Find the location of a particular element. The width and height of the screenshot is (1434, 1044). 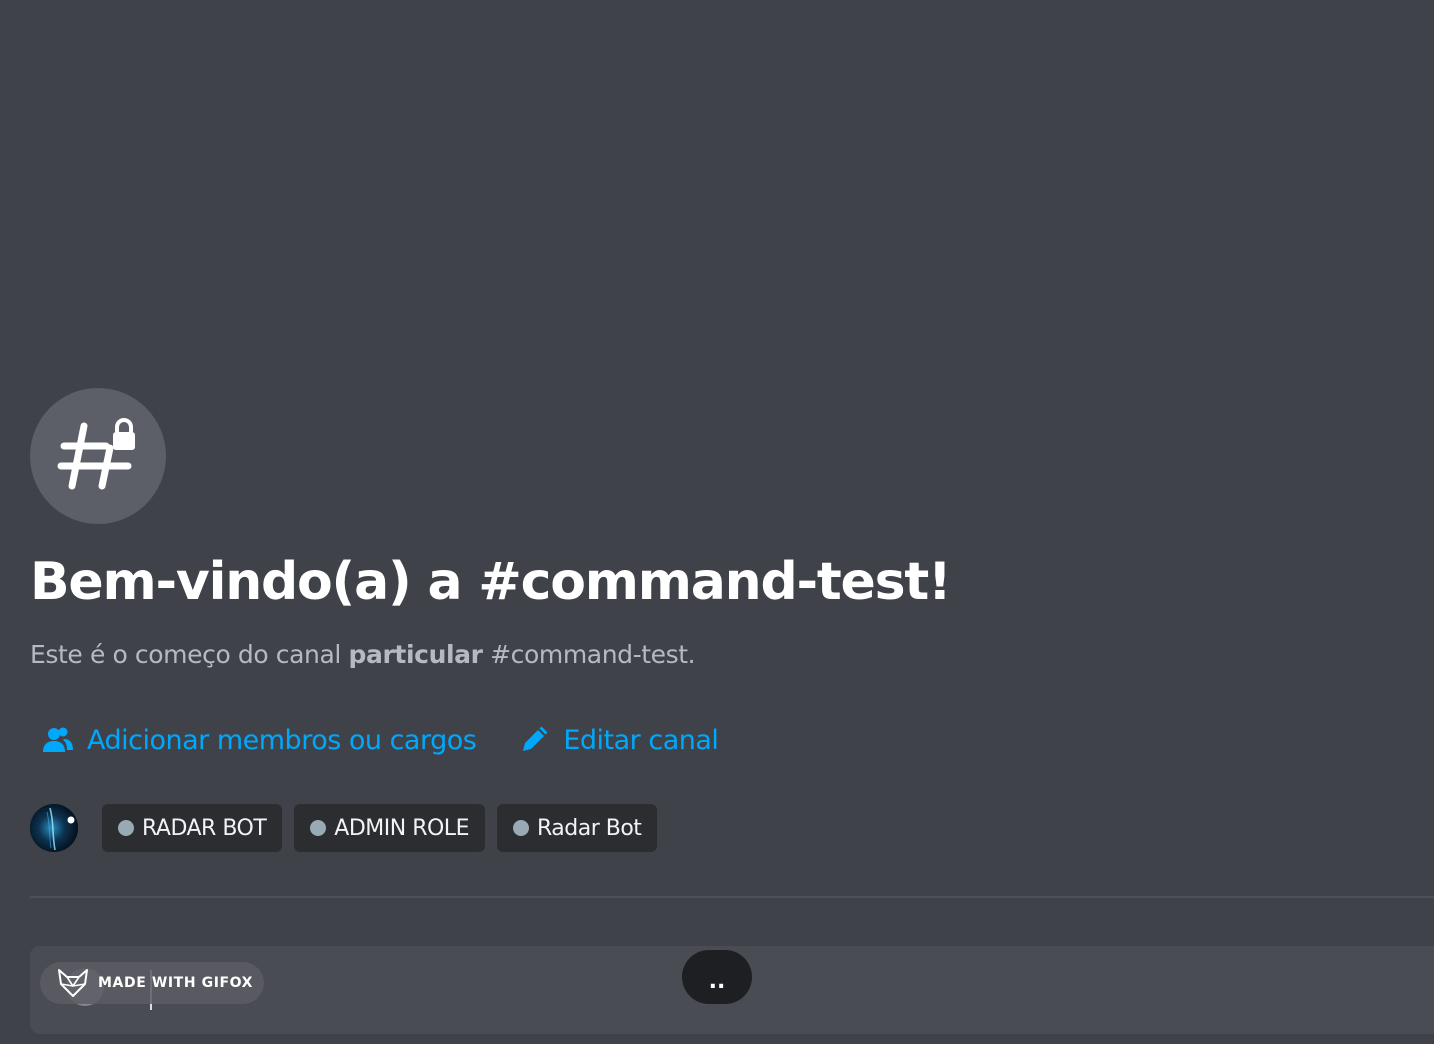

subtitle-prefix: Este é o começo do canal is located at coordinates (189, 654).